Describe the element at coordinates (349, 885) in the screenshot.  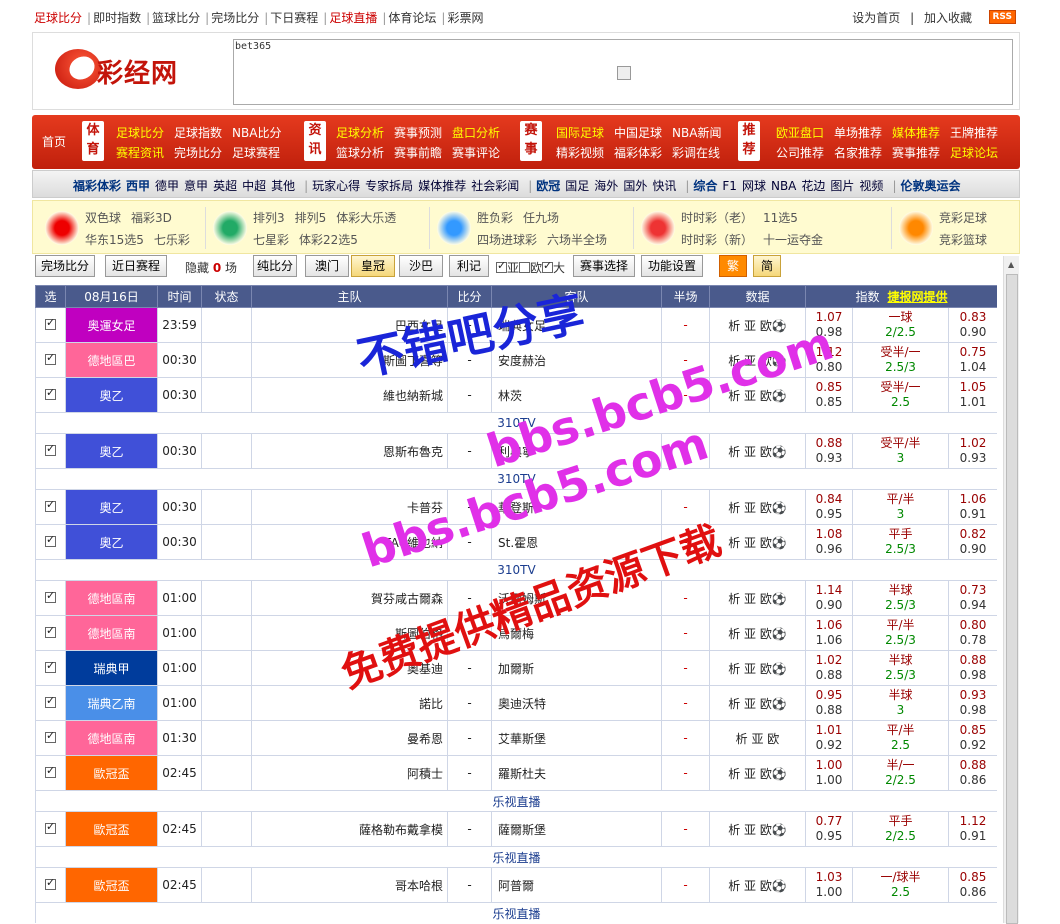
I see `home-team: 哥本哈根` at that location.